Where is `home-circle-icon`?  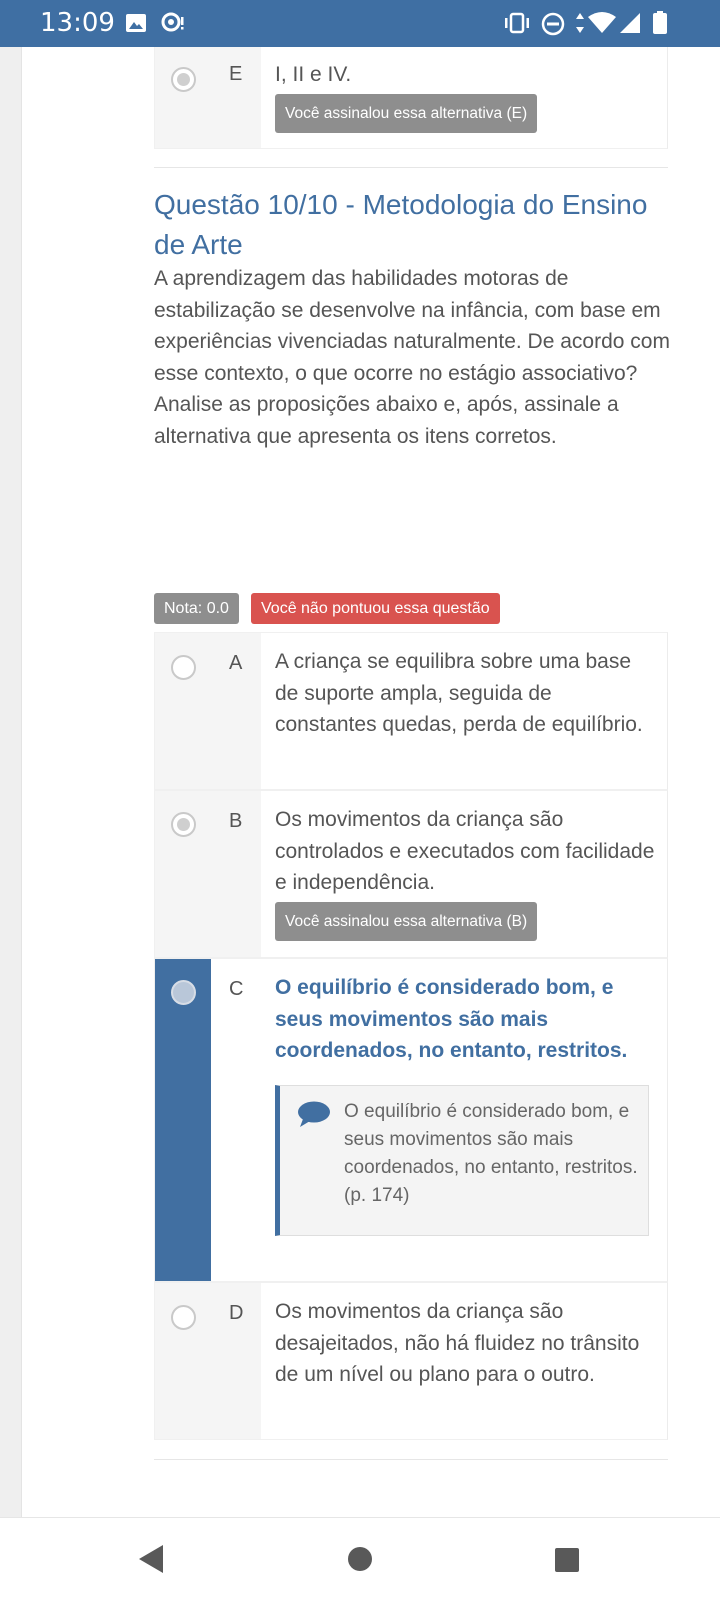 home-circle-icon is located at coordinates (360, 1559).